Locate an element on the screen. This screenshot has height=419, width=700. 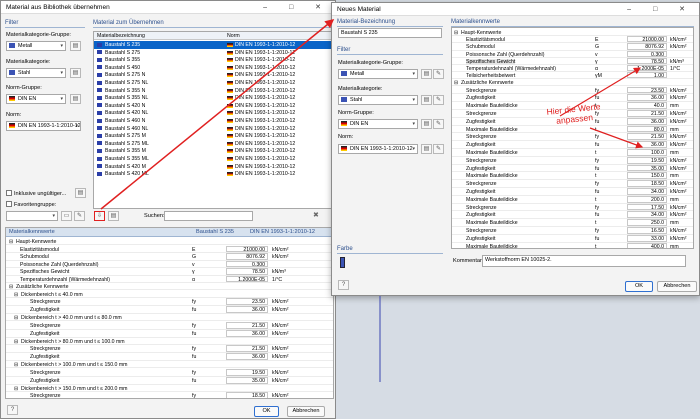
right-group-select: Metall ▾ is located at coordinates (378, 74).